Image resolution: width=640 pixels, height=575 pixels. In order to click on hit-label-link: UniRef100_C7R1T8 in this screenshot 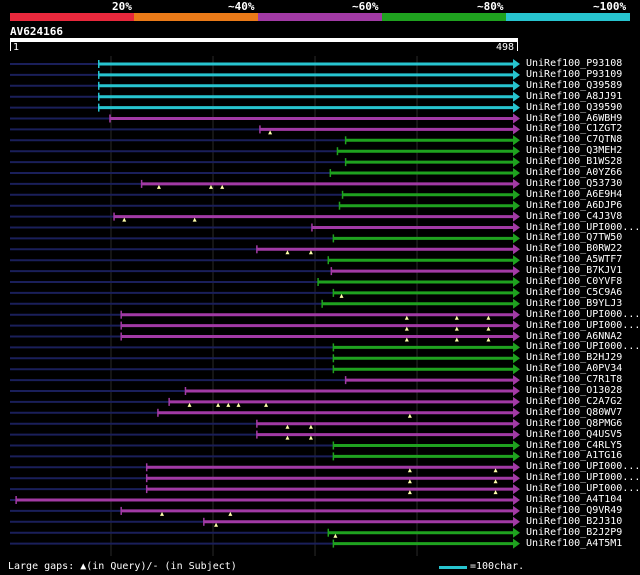, I will do `click(574, 379)`.